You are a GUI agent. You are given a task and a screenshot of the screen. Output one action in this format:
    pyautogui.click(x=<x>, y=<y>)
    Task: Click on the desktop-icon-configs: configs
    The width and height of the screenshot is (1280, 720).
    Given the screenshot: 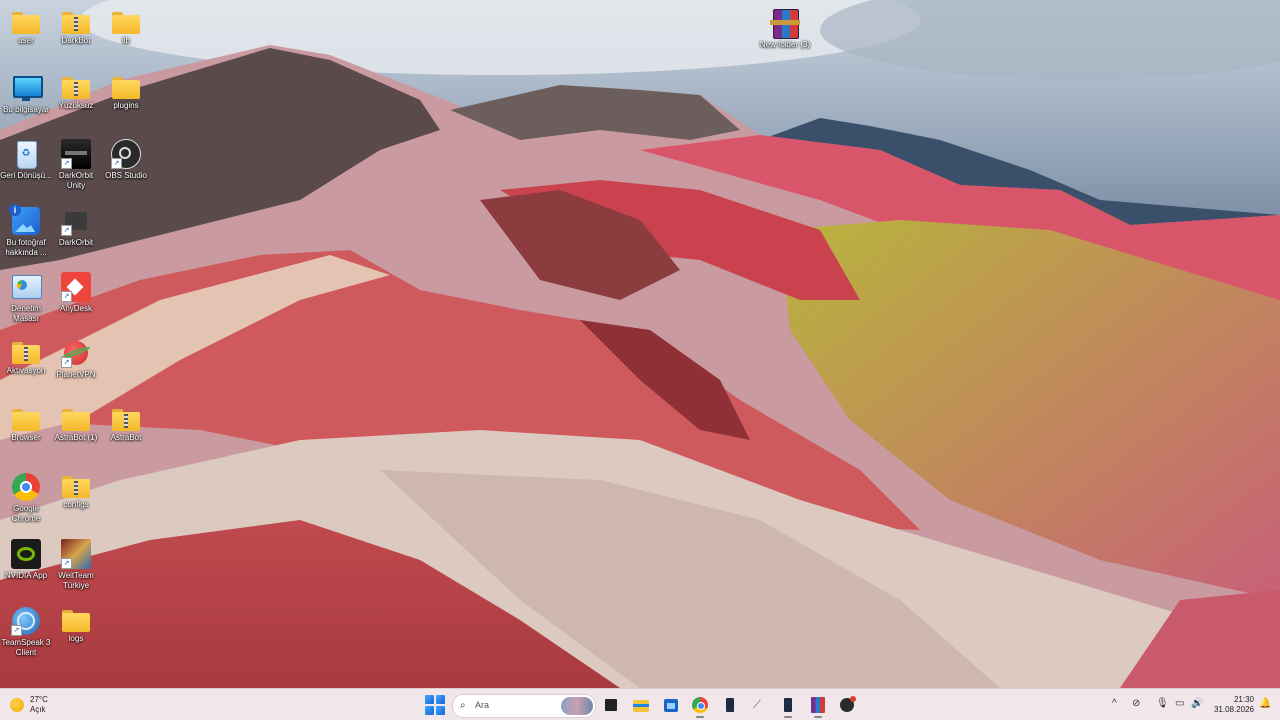 What is the action you would take?
    pyautogui.click(x=76, y=491)
    